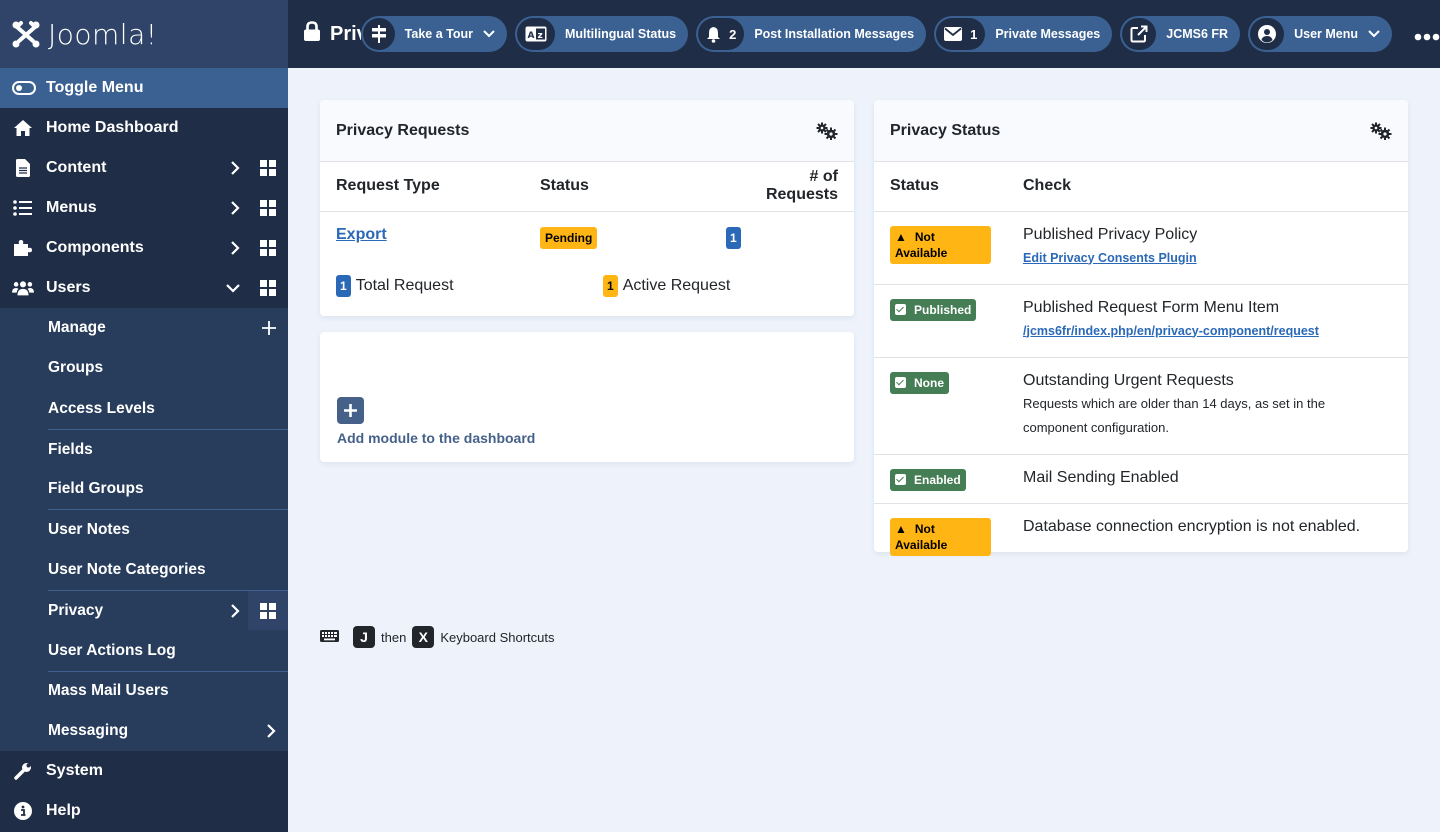 Image resolution: width=1440 pixels, height=832 pixels. I want to click on sidebar-subitem-field-groups: Field Groups, so click(144, 489).